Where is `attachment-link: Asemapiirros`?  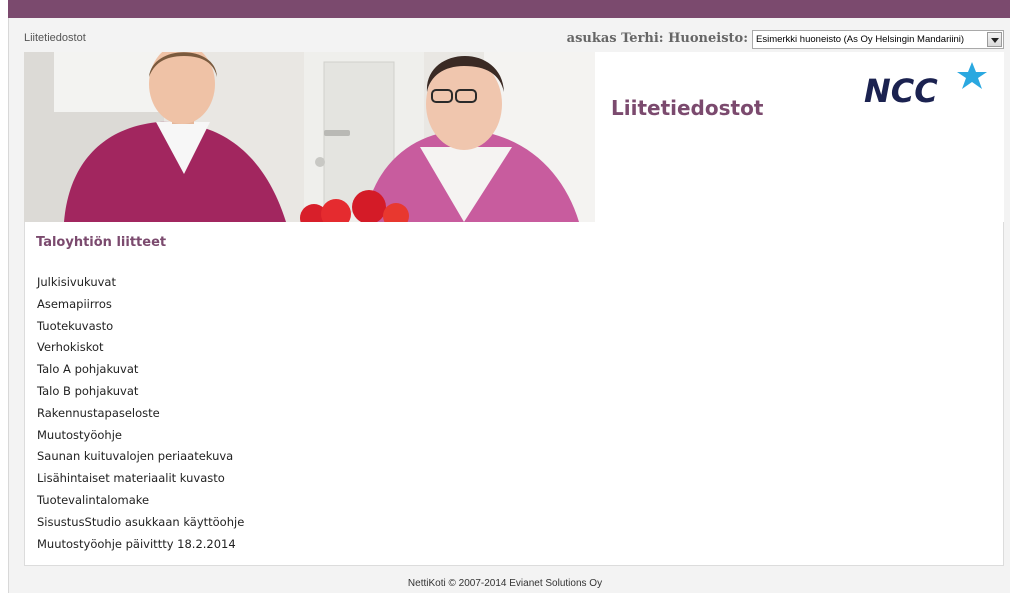 attachment-link: Asemapiirros is located at coordinates (140, 305).